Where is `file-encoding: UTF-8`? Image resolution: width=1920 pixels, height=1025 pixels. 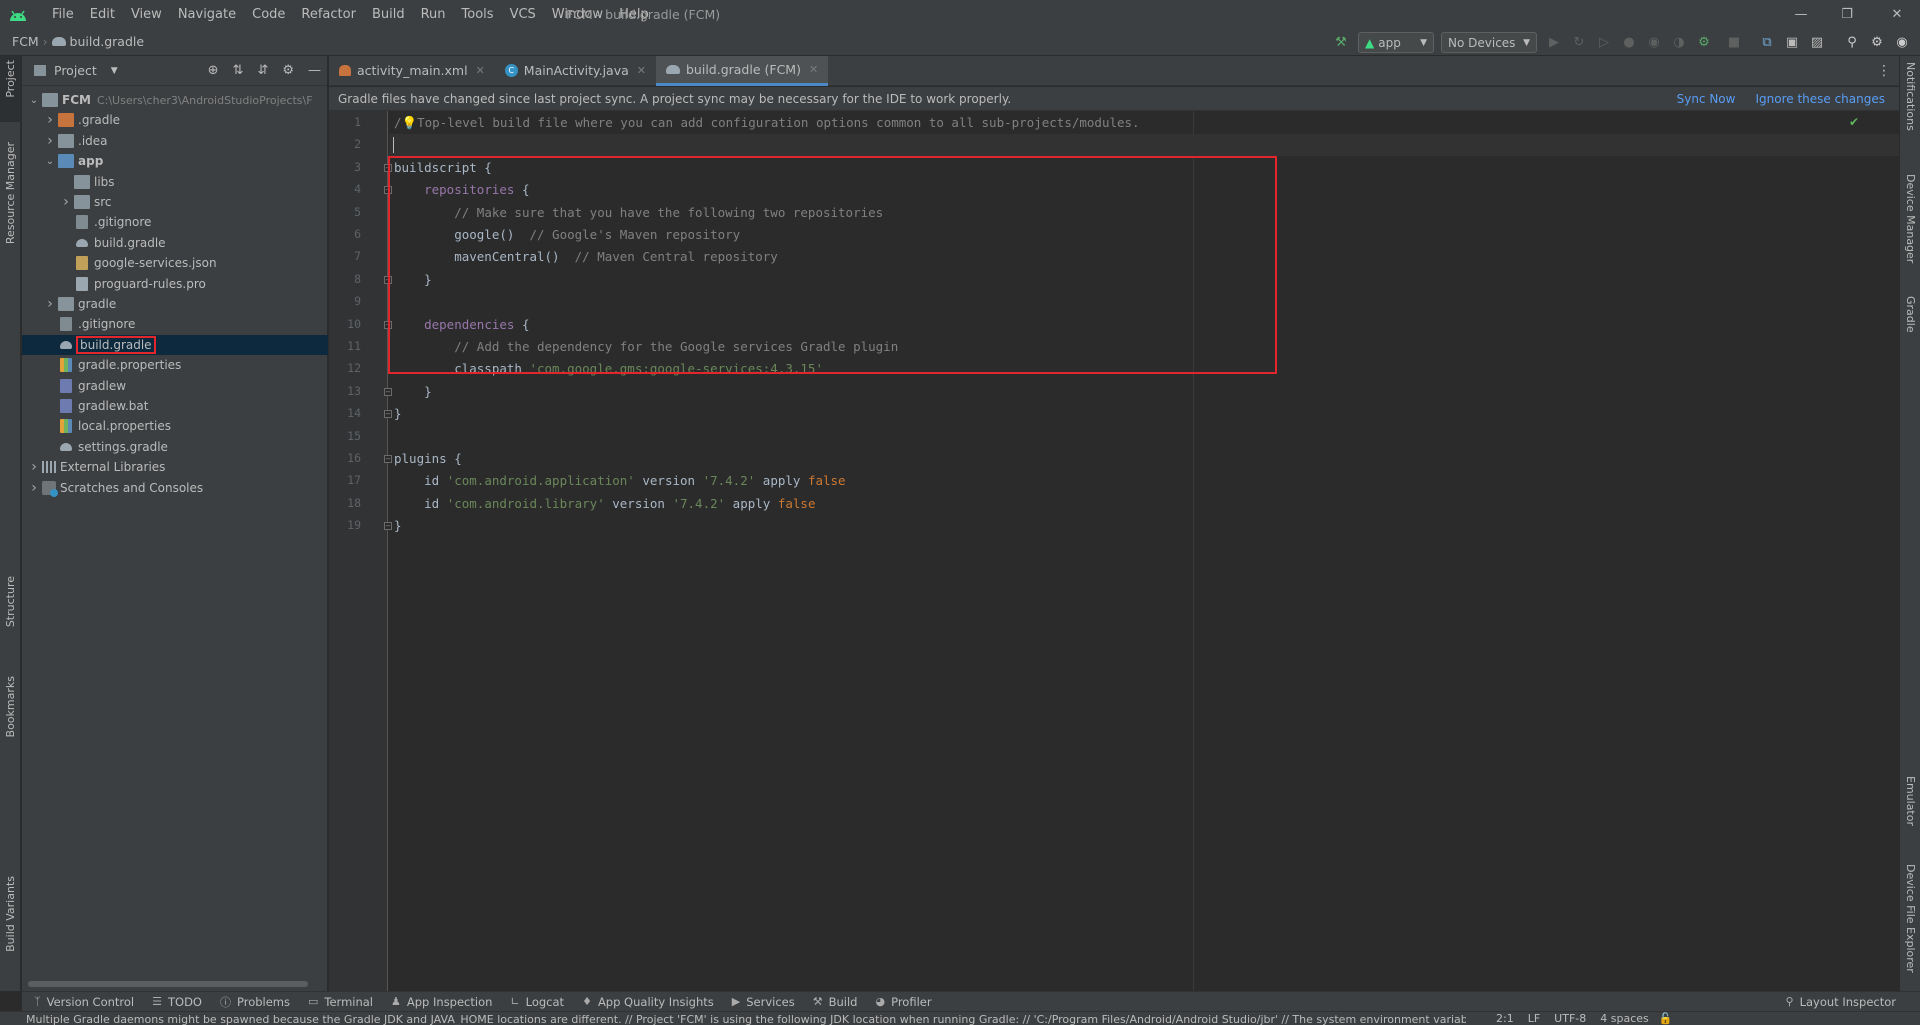 file-encoding: UTF-8 is located at coordinates (1570, 1018).